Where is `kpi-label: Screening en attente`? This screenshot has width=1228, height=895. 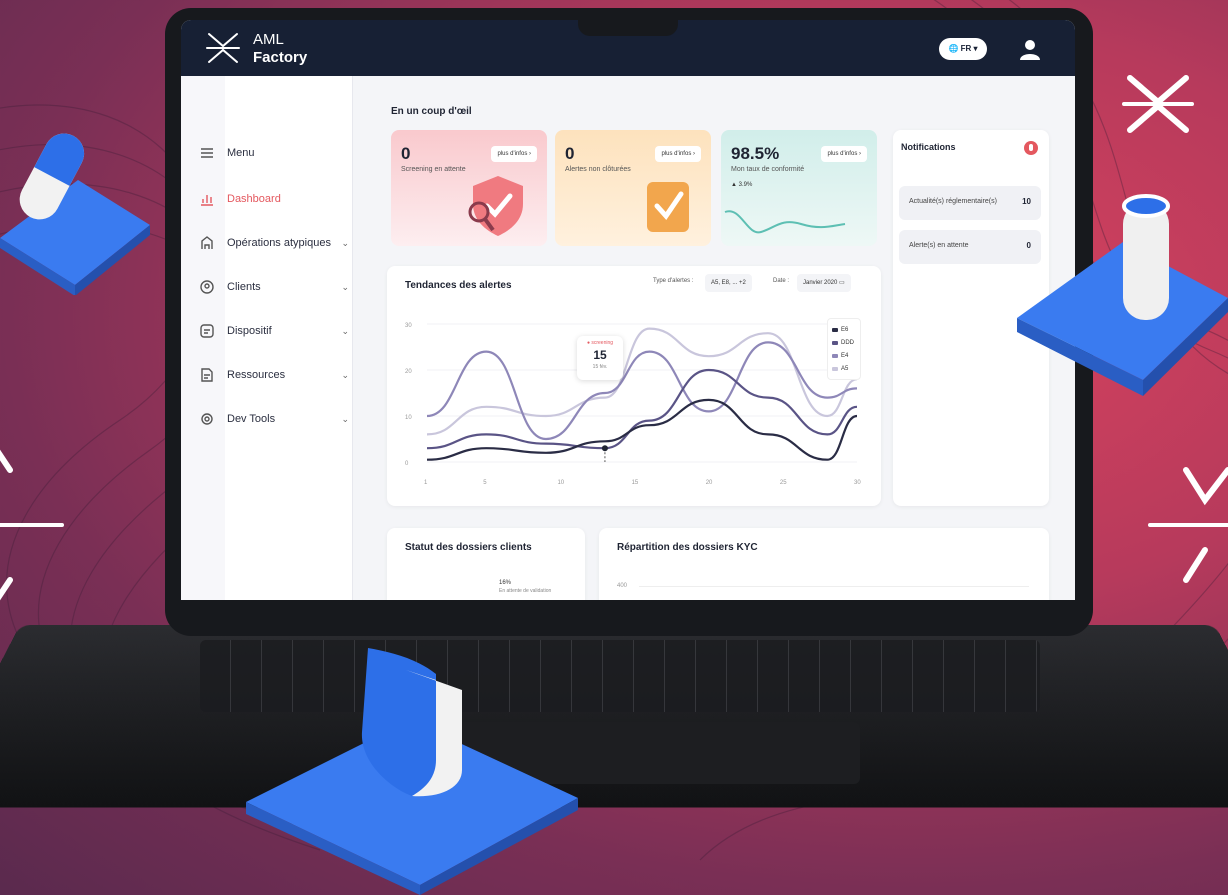
kpi-label: Screening en attente is located at coordinates (433, 169).